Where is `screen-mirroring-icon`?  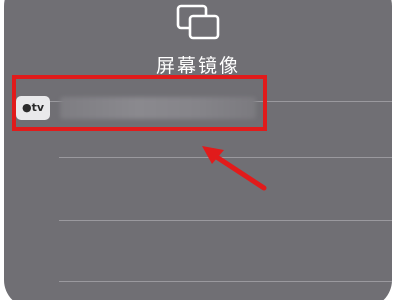 screen-mirroring-icon is located at coordinates (198, 22).